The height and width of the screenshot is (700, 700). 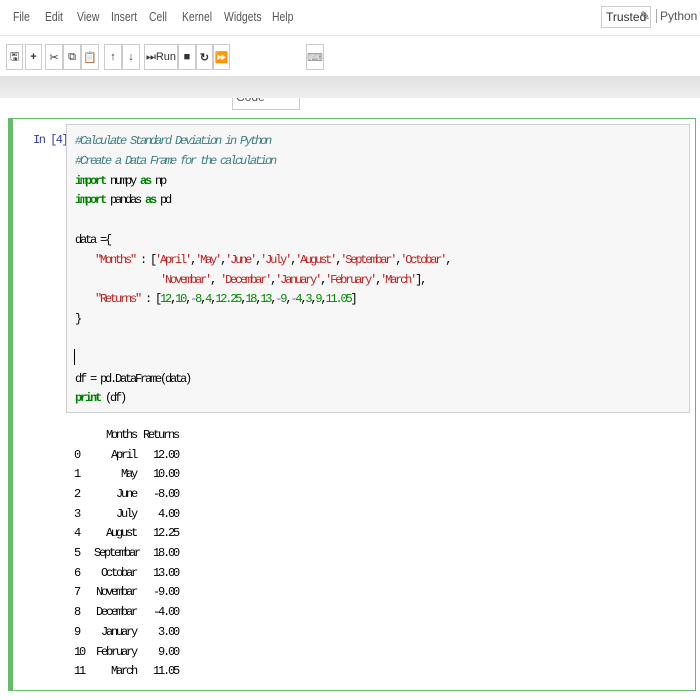 What do you see at coordinates (197, 16) in the screenshot?
I see `menu-kernel: Kernel` at bounding box center [197, 16].